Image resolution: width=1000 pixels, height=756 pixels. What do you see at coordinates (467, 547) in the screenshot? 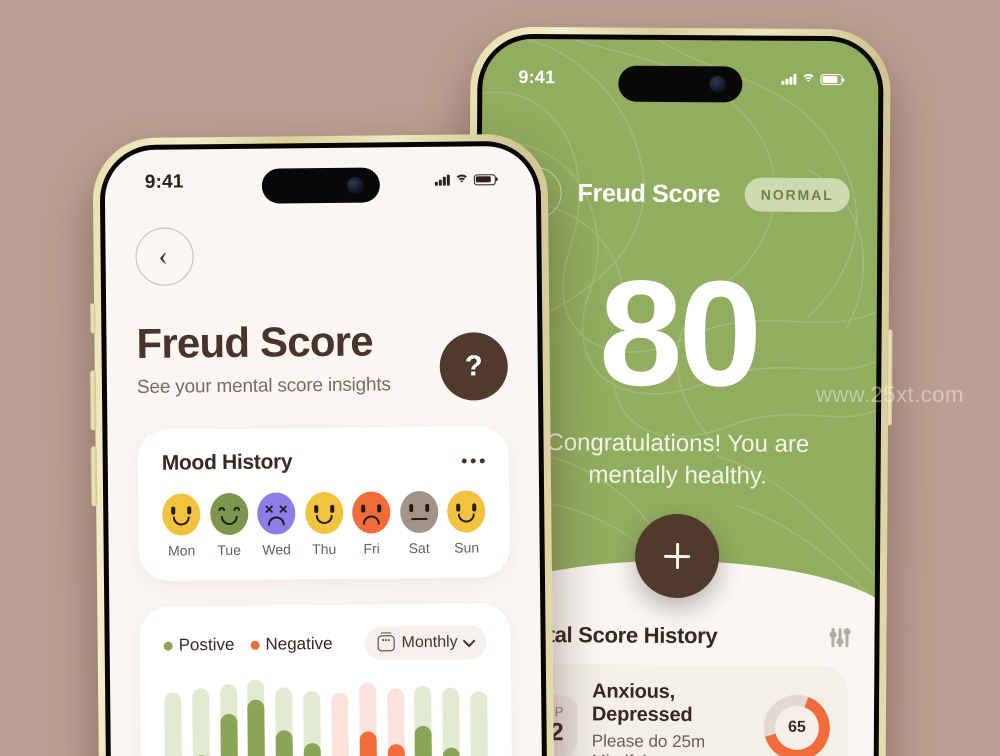
I see `mood-day-label: Sun` at bounding box center [467, 547].